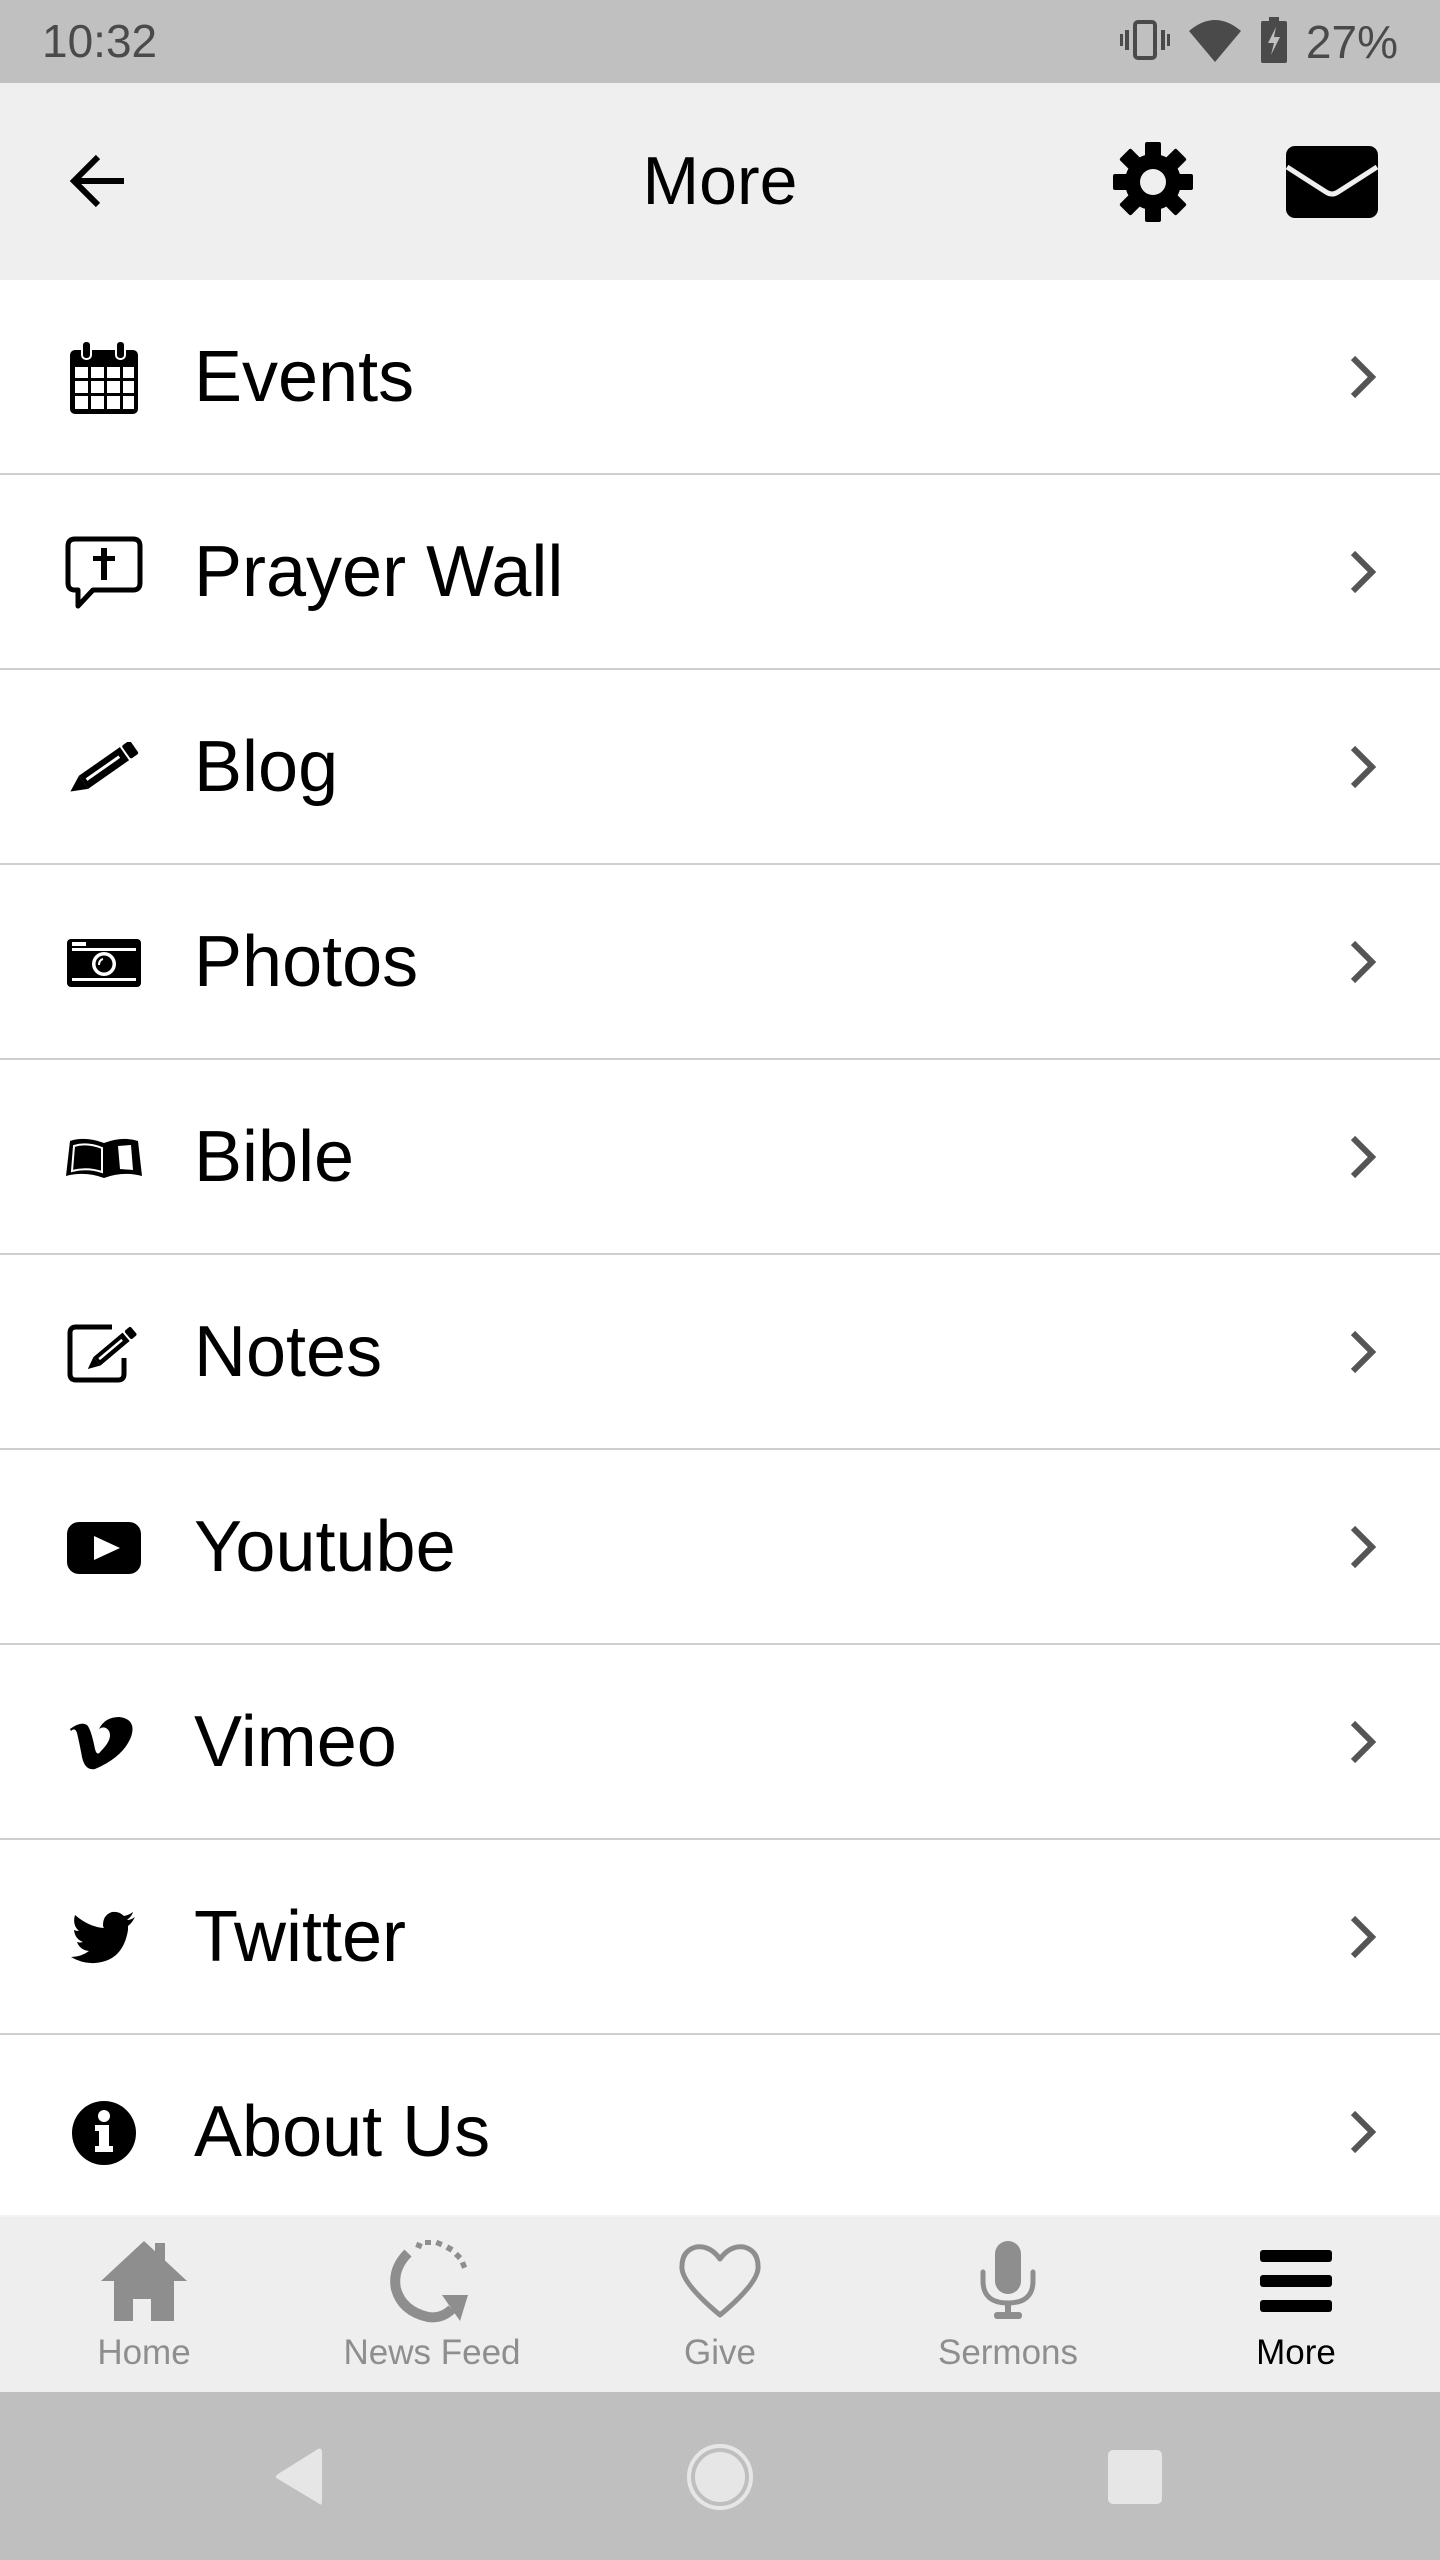  I want to click on status-icons: 27%, so click(1258, 42).